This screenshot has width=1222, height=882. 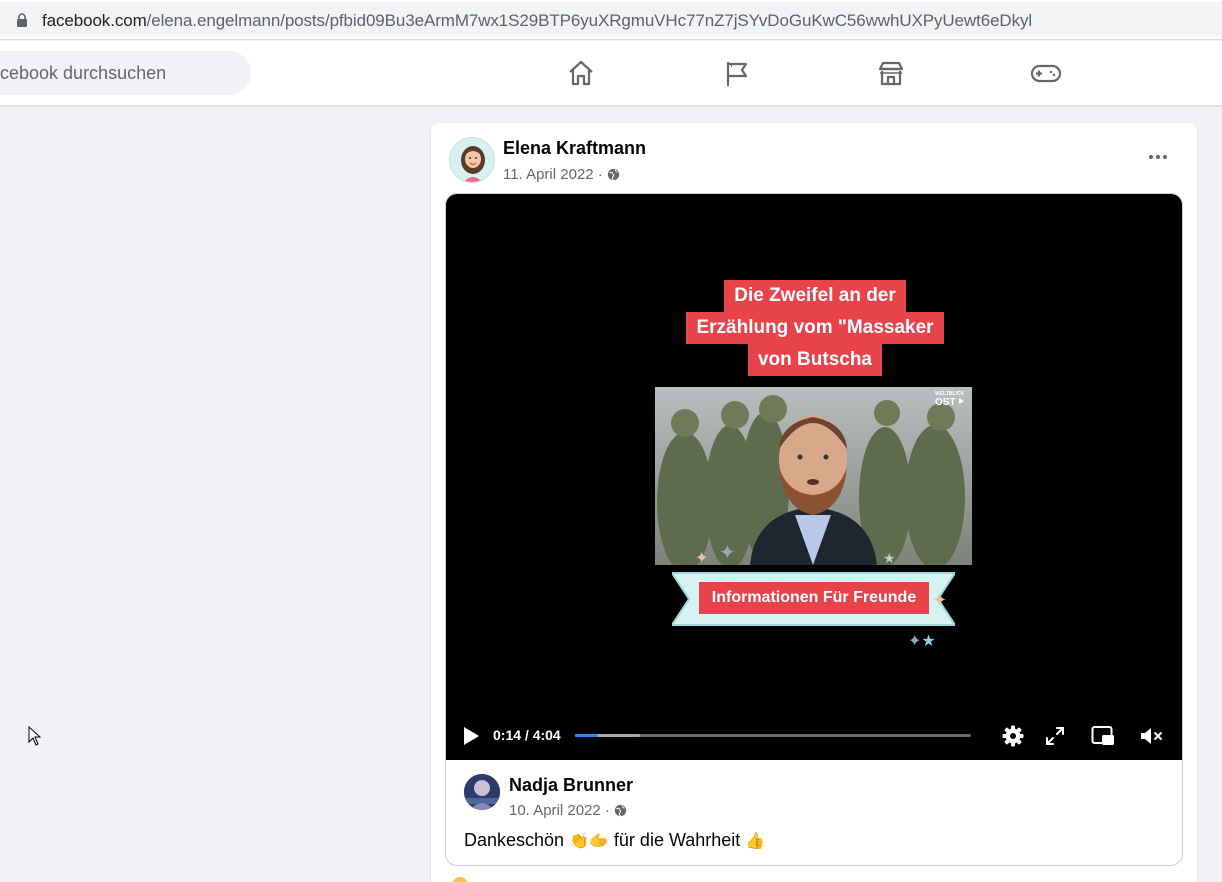 What do you see at coordinates (120, 73) in the screenshot?
I see `search-input` at bounding box center [120, 73].